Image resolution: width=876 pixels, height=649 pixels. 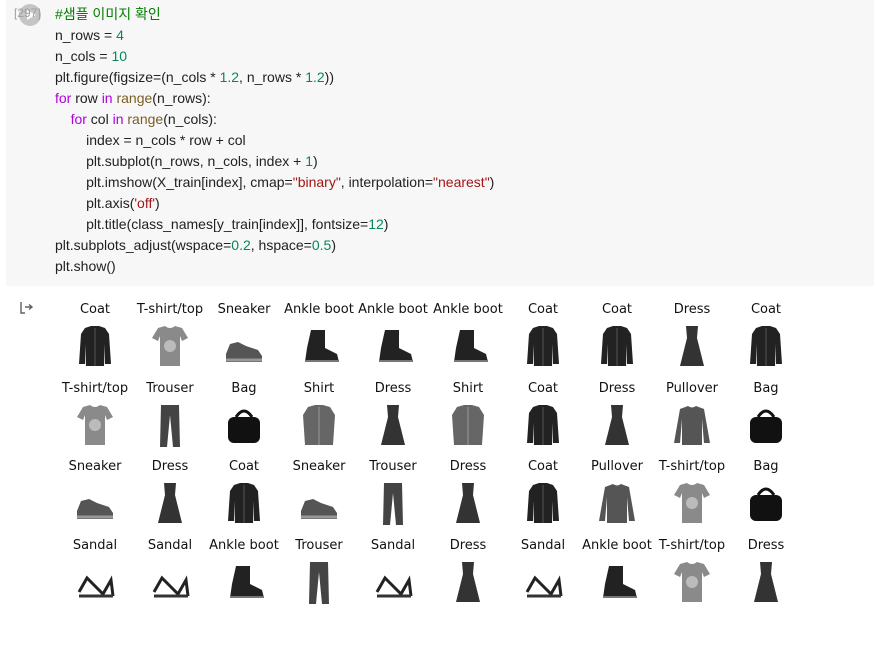 I want to click on code-line: #샘플 이미지 확인, so click(x=274, y=14).